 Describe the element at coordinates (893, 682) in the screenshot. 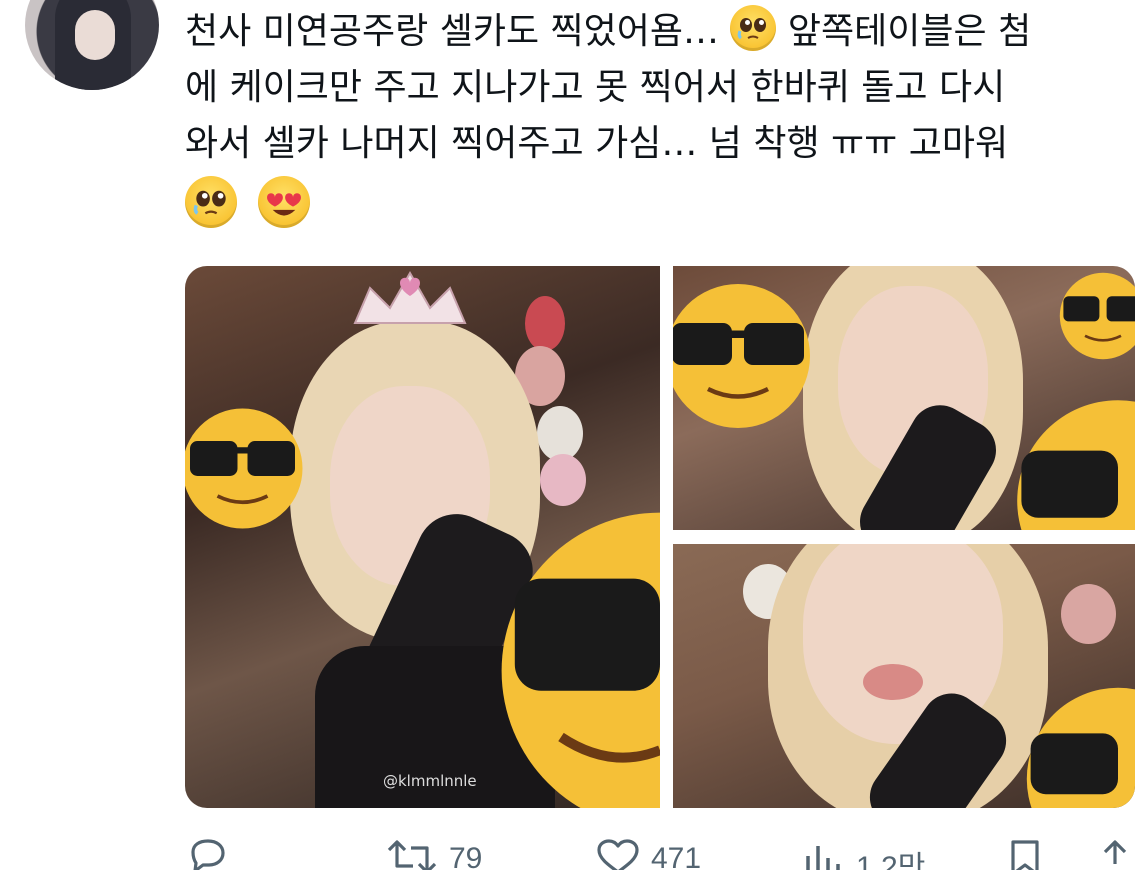

I see `lips` at that location.